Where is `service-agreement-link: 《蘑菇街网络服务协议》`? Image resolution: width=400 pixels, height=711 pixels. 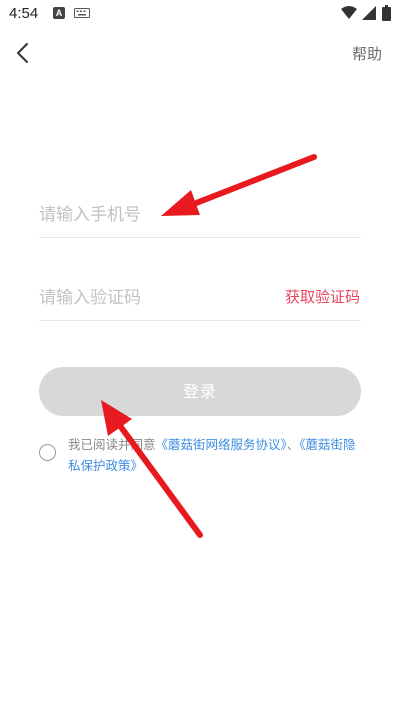
service-agreement-link: 《蘑菇街网络服务协议》 is located at coordinates (221, 444).